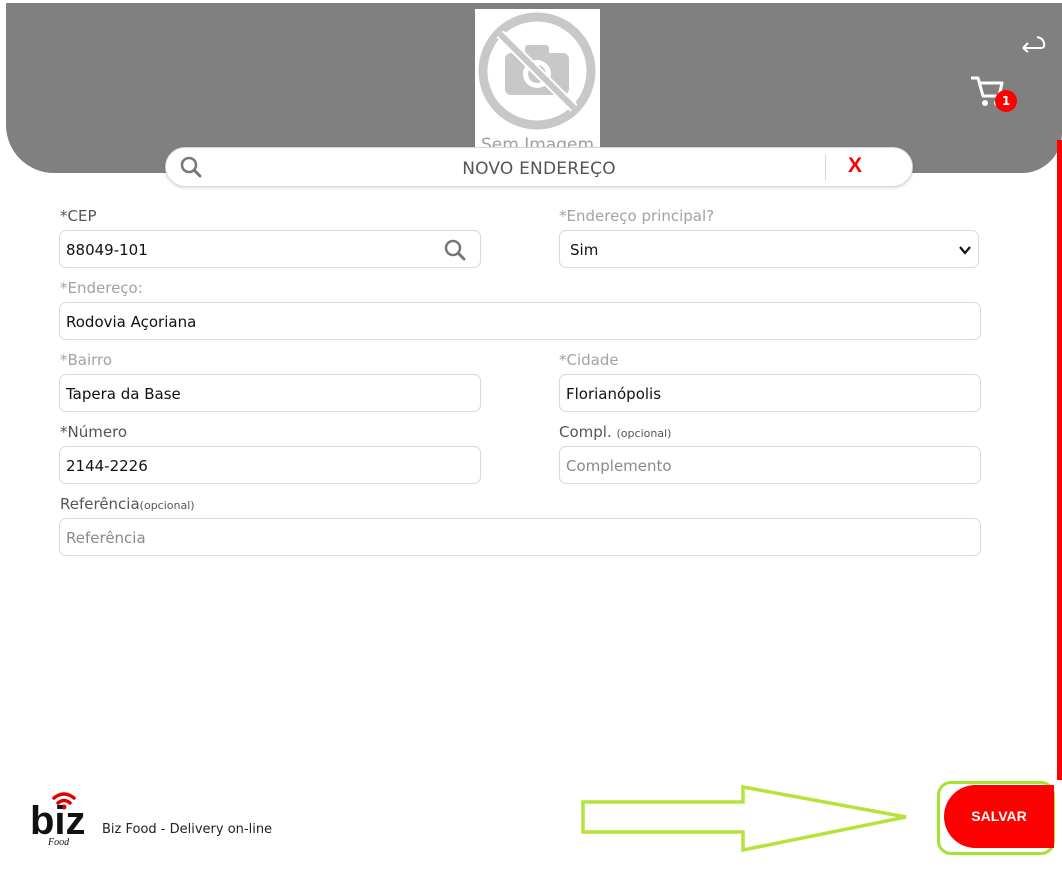 The width and height of the screenshot is (1062, 872). Describe the element at coordinates (123, 394) in the screenshot. I see `bairro-value: Tapera da Base` at that location.